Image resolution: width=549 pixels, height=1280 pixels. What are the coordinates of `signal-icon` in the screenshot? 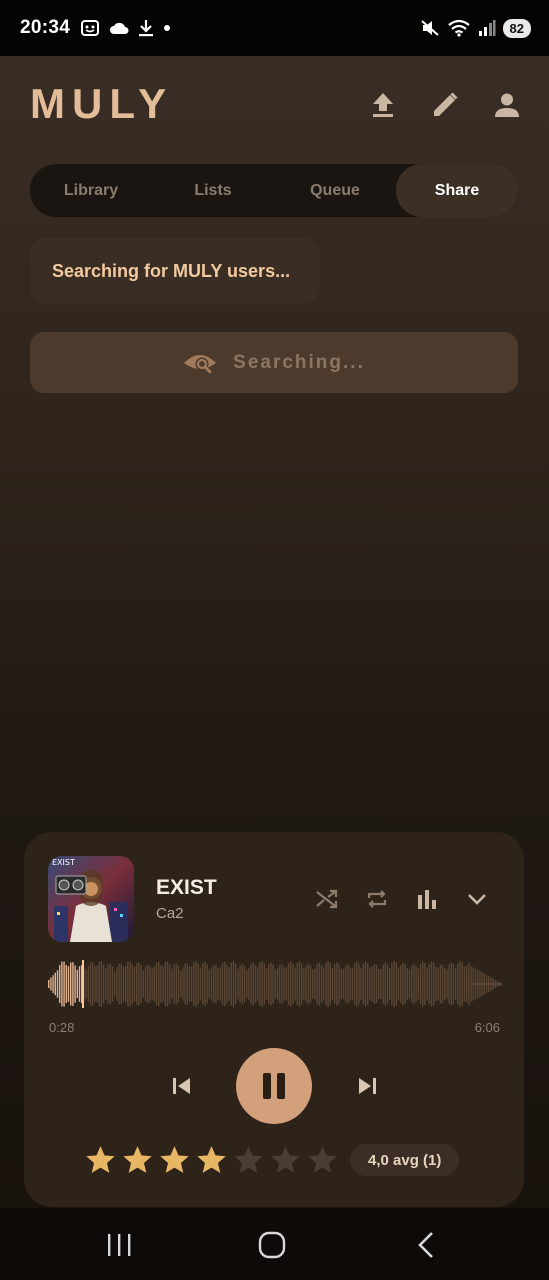 It's located at (487, 28).